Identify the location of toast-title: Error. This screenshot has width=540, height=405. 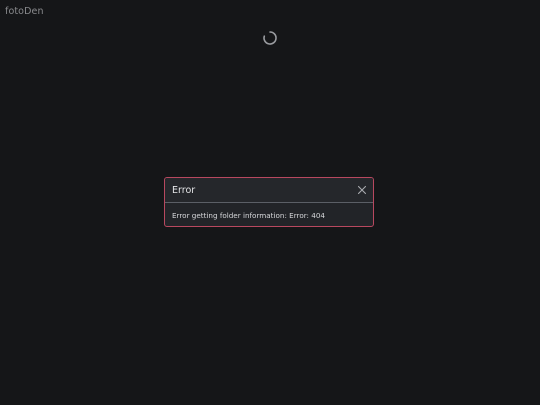
(184, 190).